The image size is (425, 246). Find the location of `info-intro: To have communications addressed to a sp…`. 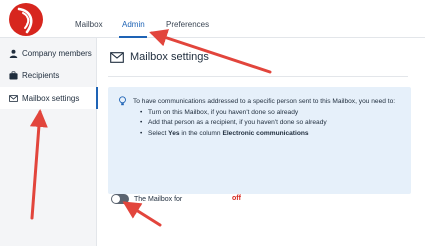

info-intro: To have communications addressed to a sp… is located at coordinates (264, 101).